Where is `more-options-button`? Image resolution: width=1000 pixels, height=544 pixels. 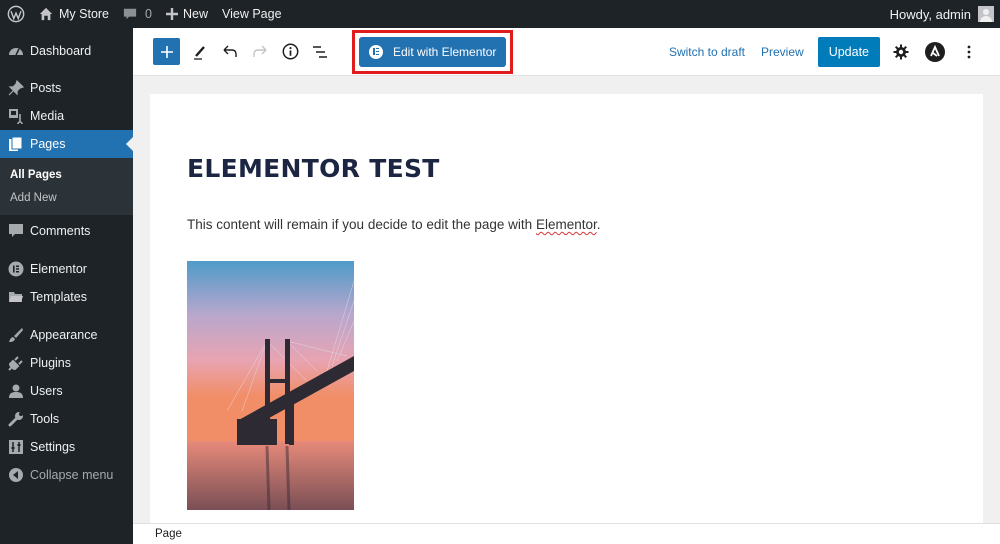 more-options-button is located at coordinates (969, 52).